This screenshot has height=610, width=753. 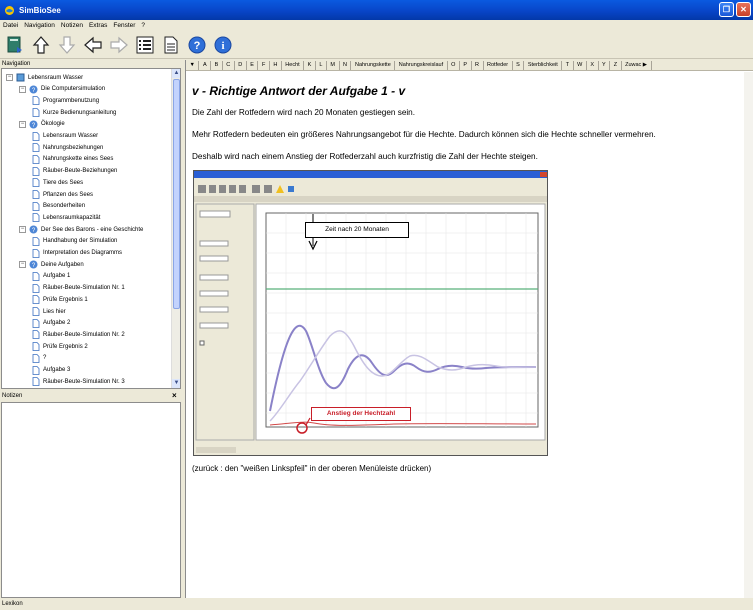 What do you see at coordinates (743, 9) in the screenshot?
I see `close-button: ✕` at bounding box center [743, 9].